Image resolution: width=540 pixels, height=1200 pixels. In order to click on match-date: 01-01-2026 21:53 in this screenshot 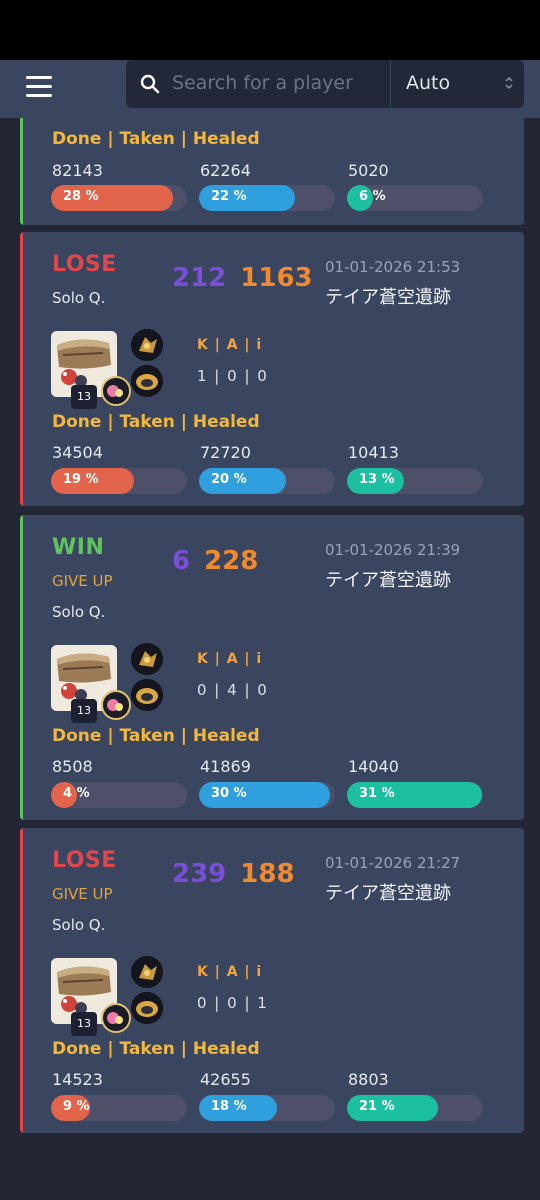, I will do `click(393, 267)`.